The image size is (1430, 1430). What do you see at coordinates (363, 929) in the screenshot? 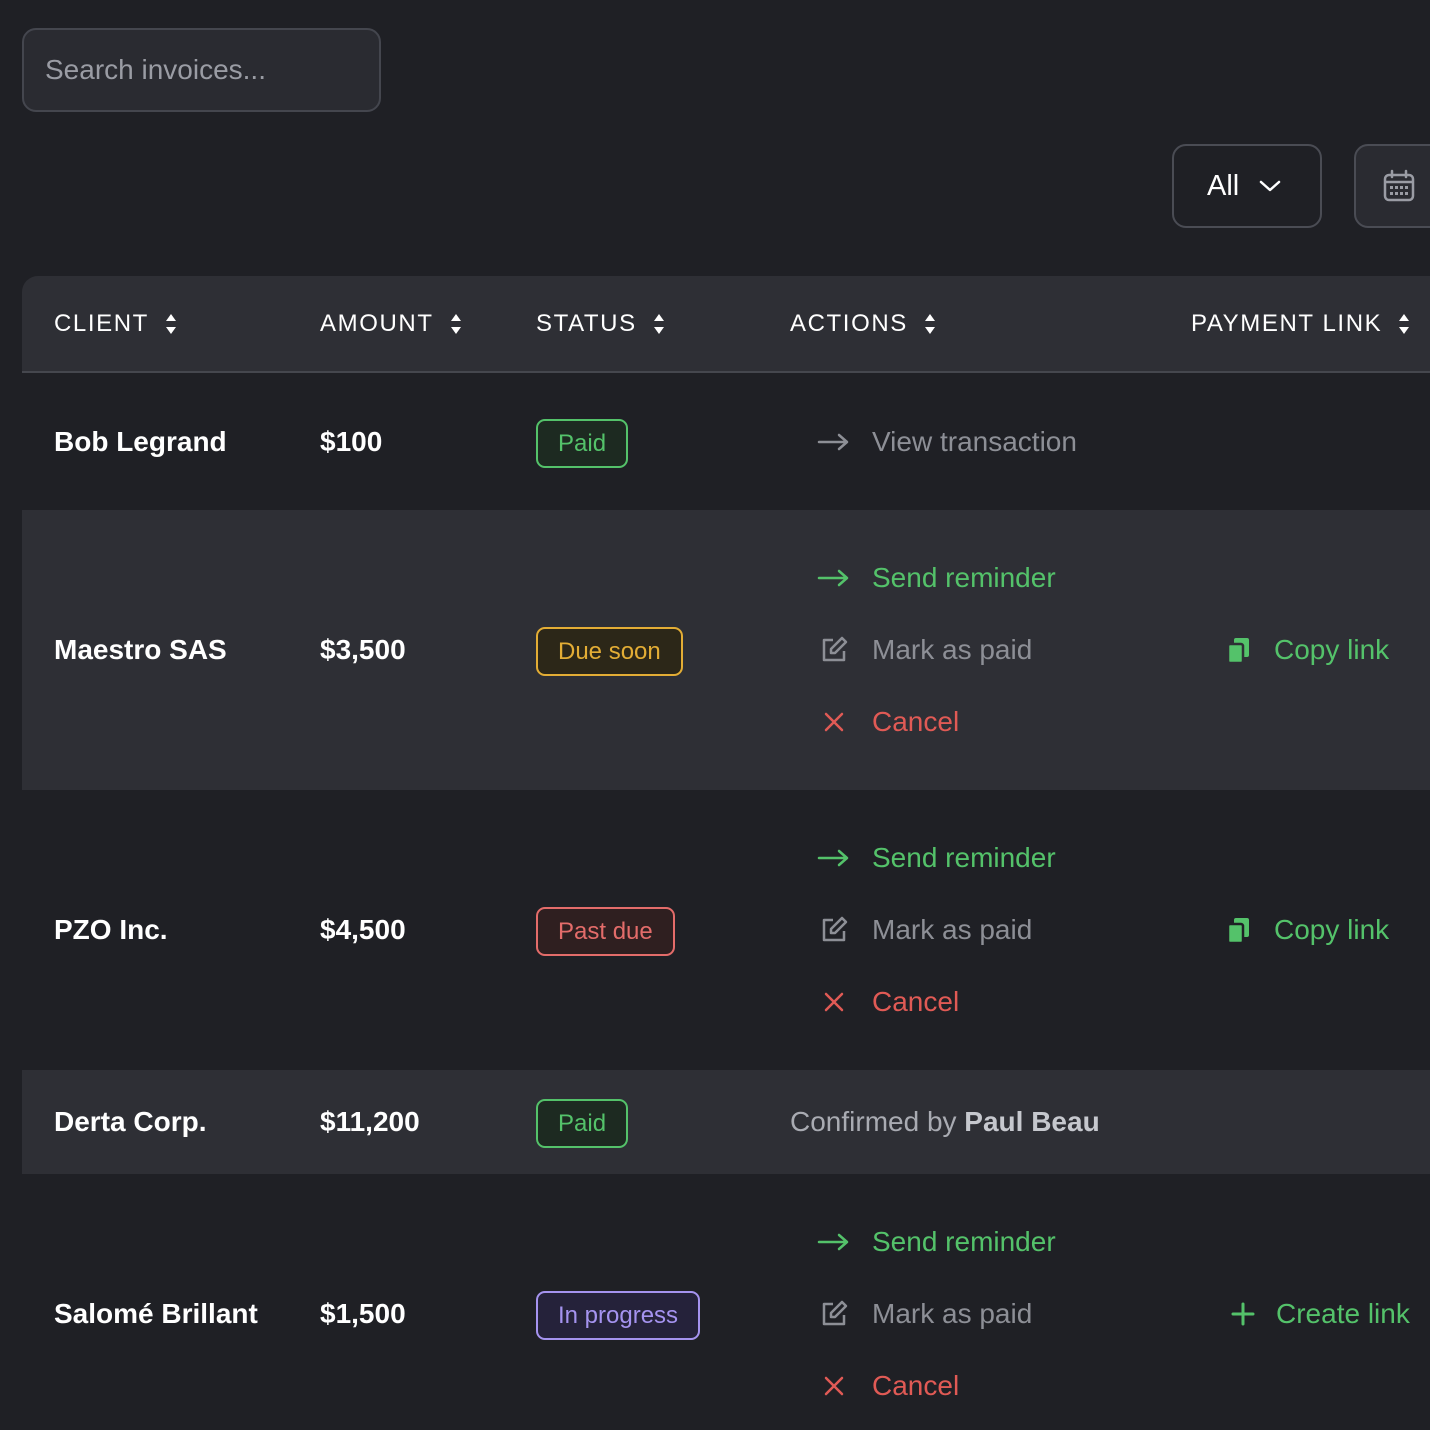
I see `invoice-amount: $4,500` at bounding box center [363, 929].